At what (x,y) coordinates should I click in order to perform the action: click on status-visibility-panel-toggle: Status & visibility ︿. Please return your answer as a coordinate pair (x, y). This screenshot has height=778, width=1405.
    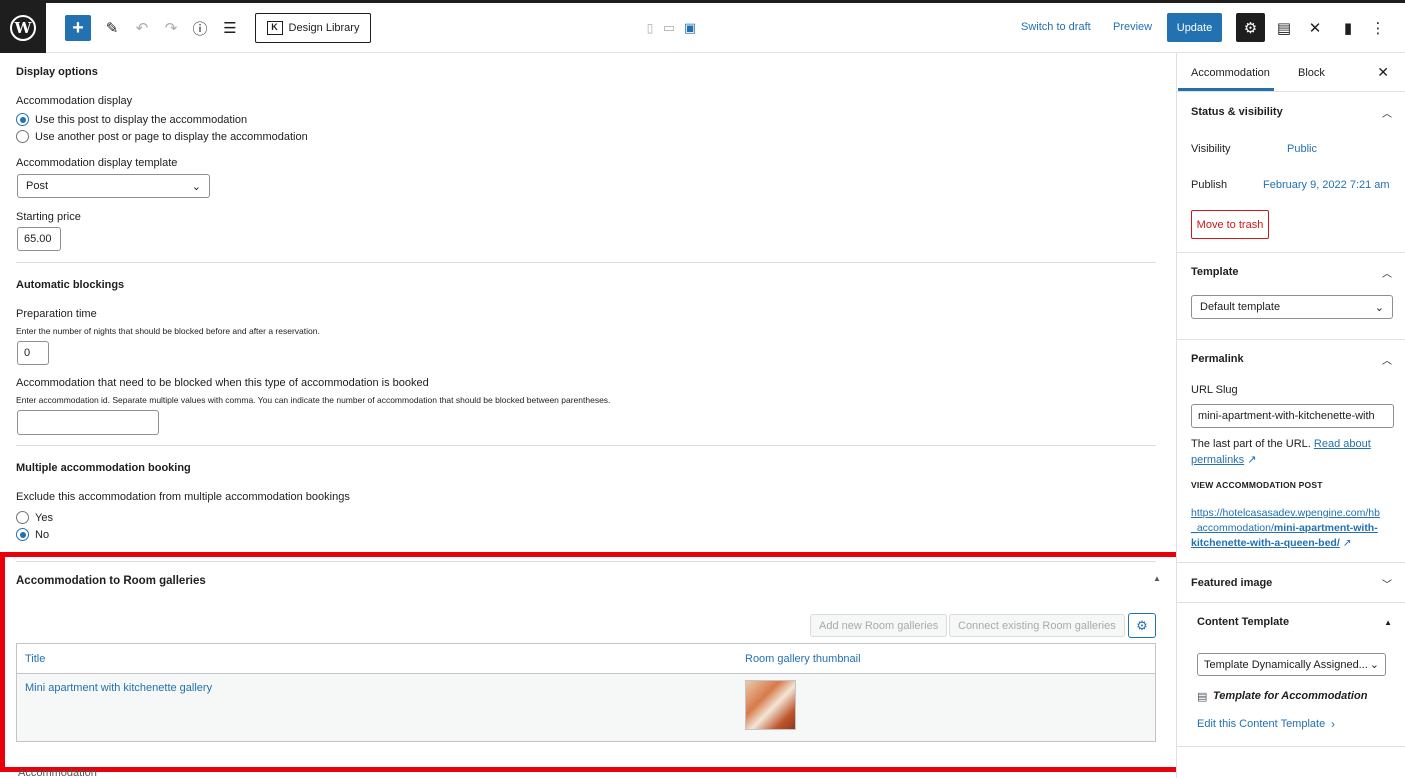
    Looking at the image, I should click on (1291, 112).